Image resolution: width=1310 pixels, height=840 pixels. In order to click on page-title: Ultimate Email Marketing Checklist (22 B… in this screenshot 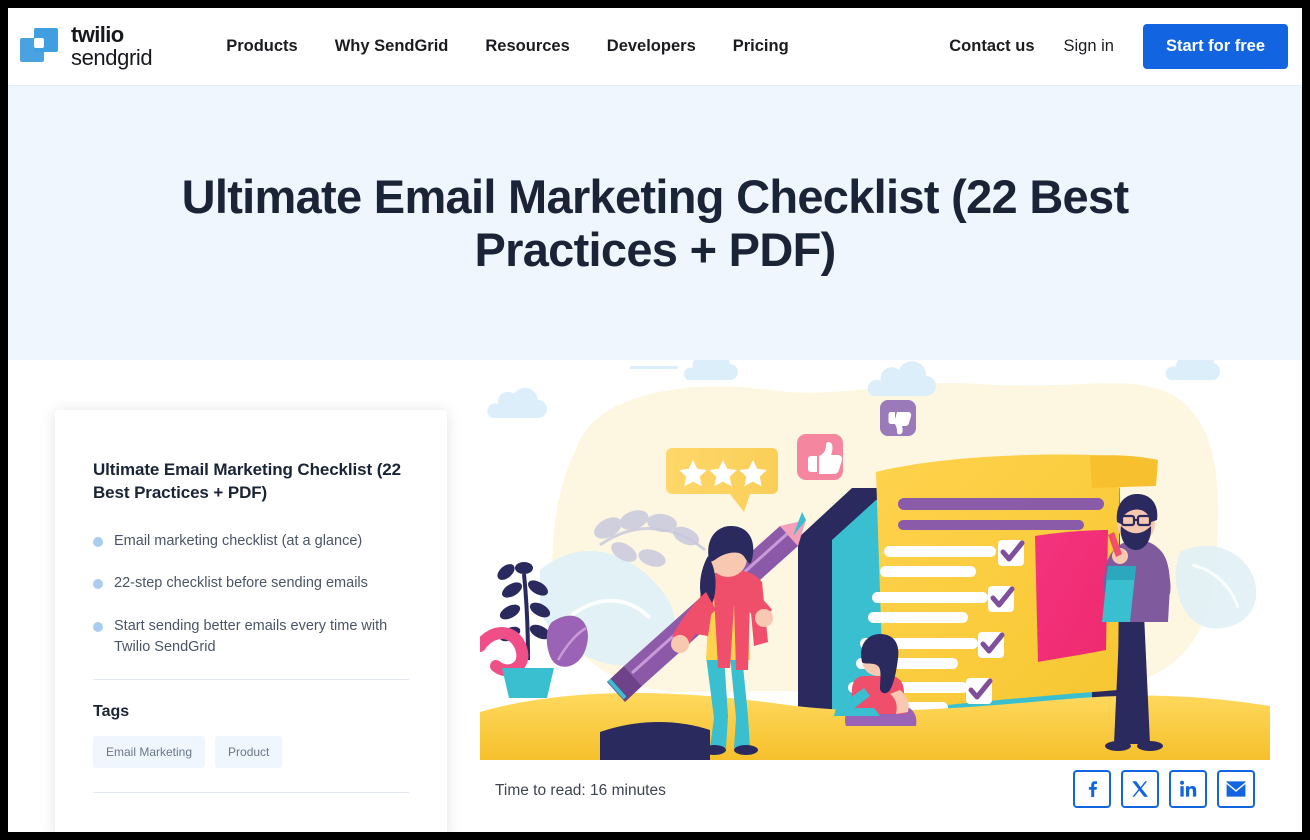, I will do `click(655, 222)`.